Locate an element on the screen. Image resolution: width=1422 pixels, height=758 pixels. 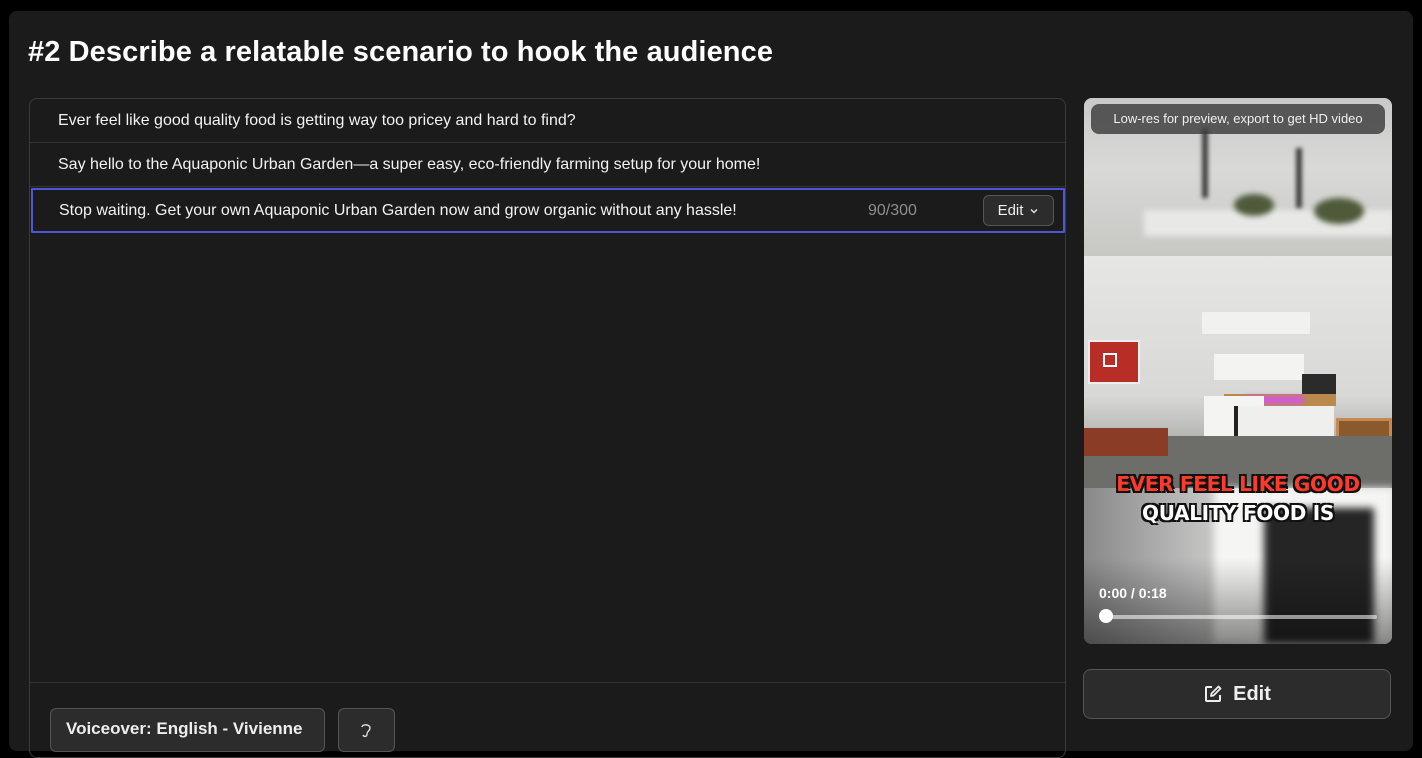
preview-frame-main is located at coordinates (1238, 372).